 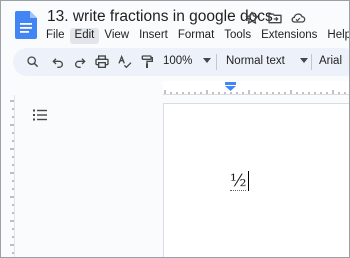 I want to click on ruler-page-area, so click(x=256, y=88).